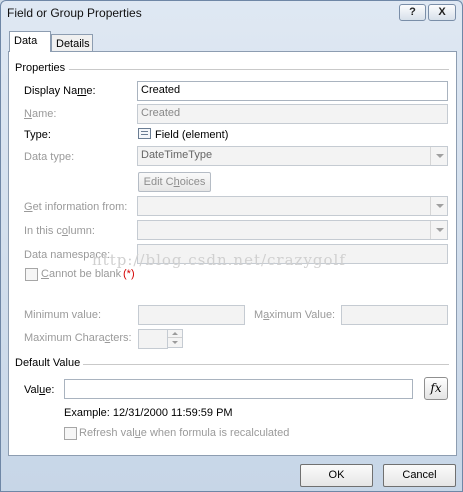 Image resolution: width=463 pixels, height=492 pixels. Describe the element at coordinates (31, 274) in the screenshot. I see `cannot-be-blank-checkbox` at that location.